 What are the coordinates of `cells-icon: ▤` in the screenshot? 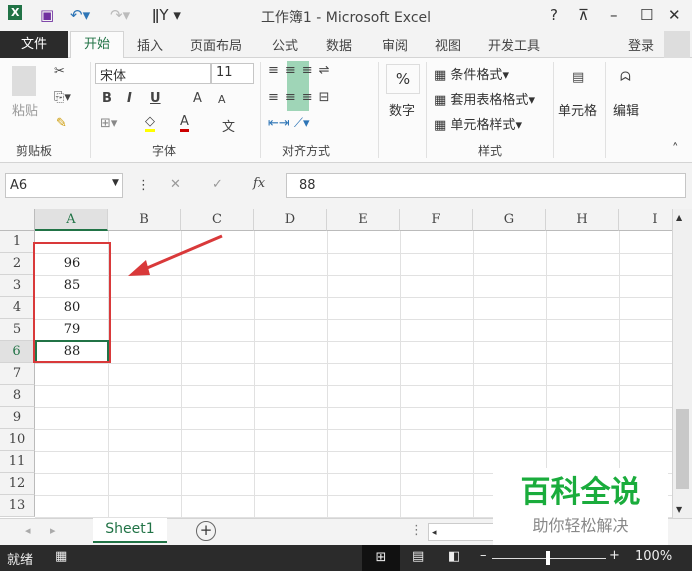 It's located at (578, 77).